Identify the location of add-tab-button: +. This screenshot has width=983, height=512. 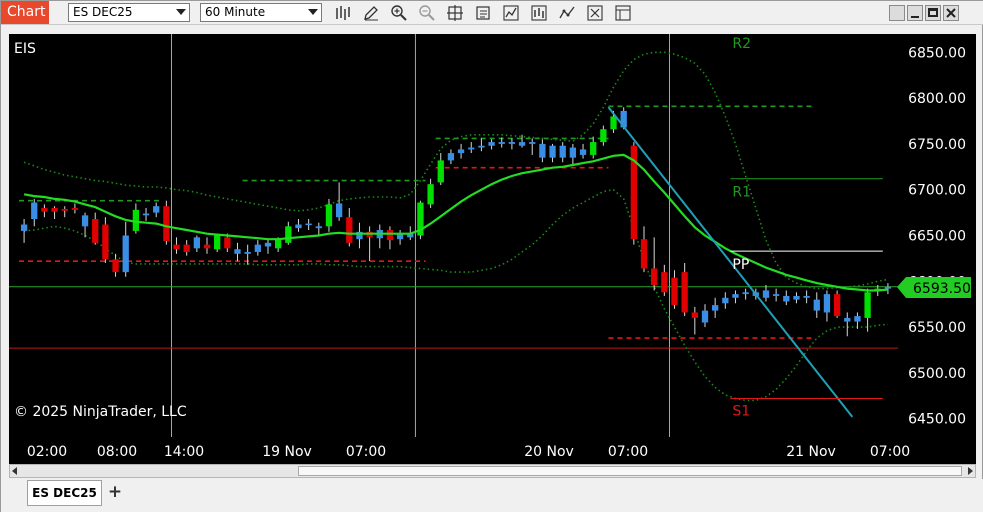
(115, 493).